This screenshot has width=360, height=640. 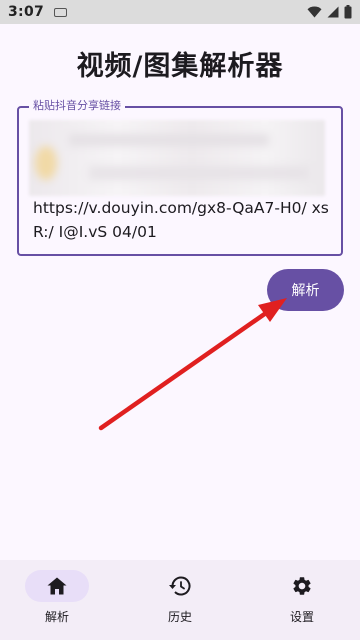 What do you see at coordinates (301, 617) in the screenshot?
I see `nav-label: 设置` at bounding box center [301, 617].